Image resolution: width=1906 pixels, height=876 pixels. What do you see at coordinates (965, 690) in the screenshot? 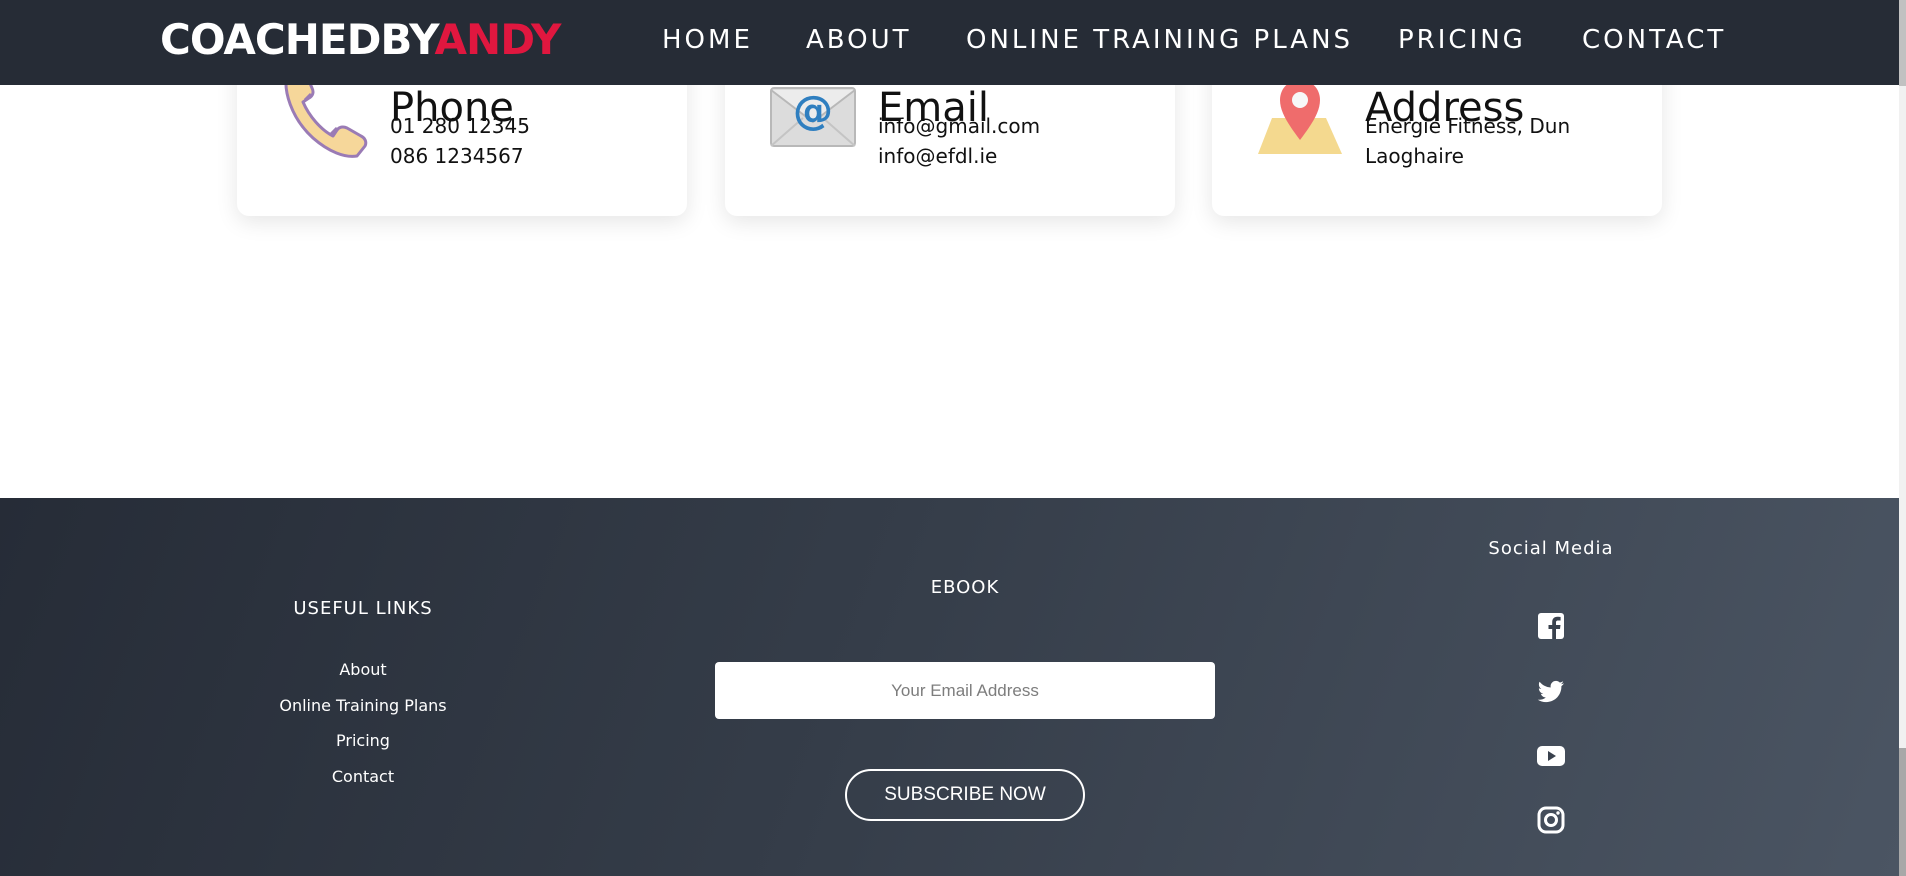
I see `email-input` at bounding box center [965, 690].